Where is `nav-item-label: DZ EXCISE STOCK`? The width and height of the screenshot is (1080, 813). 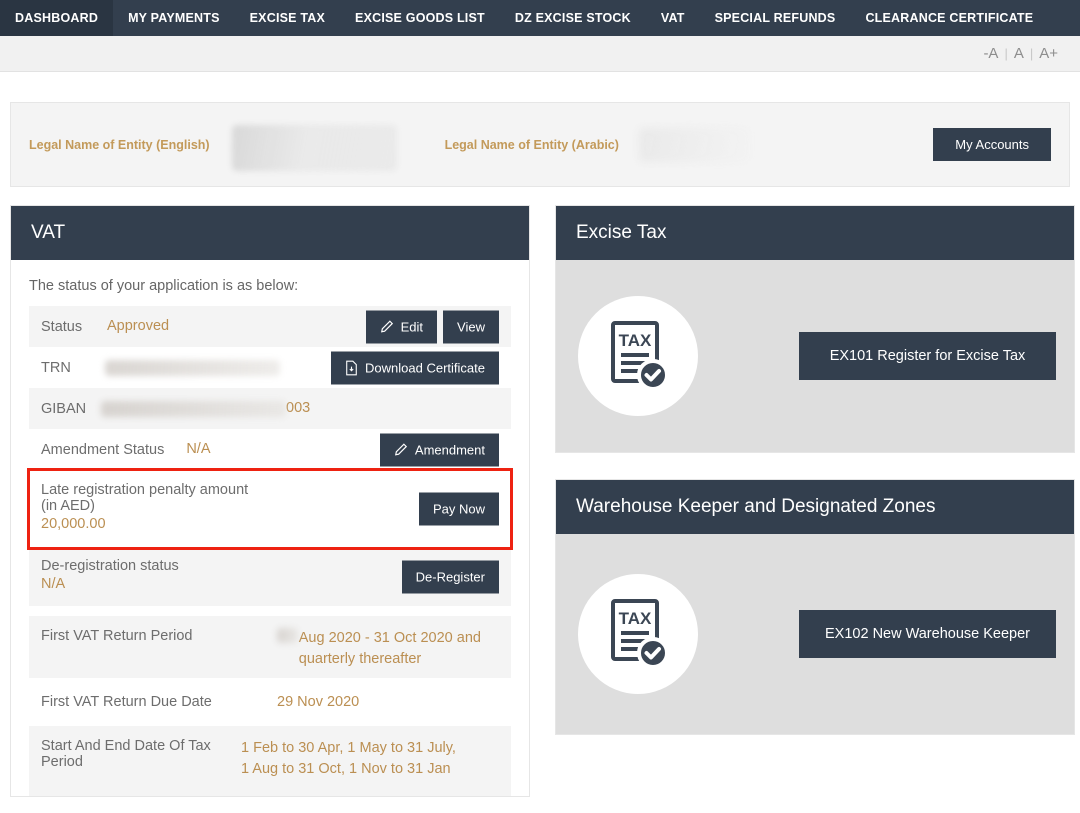 nav-item-label: DZ EXCISE STOCK is located at coordinates (572, 18).